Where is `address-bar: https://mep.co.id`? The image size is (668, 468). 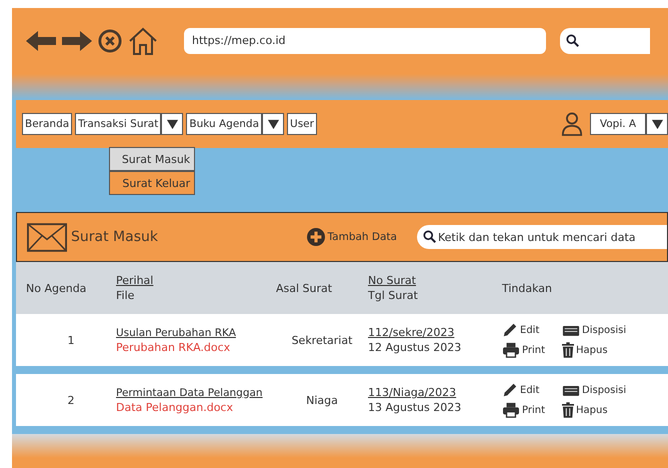
address-bar: https://mep.co.id is located at coordinates (365, 41).